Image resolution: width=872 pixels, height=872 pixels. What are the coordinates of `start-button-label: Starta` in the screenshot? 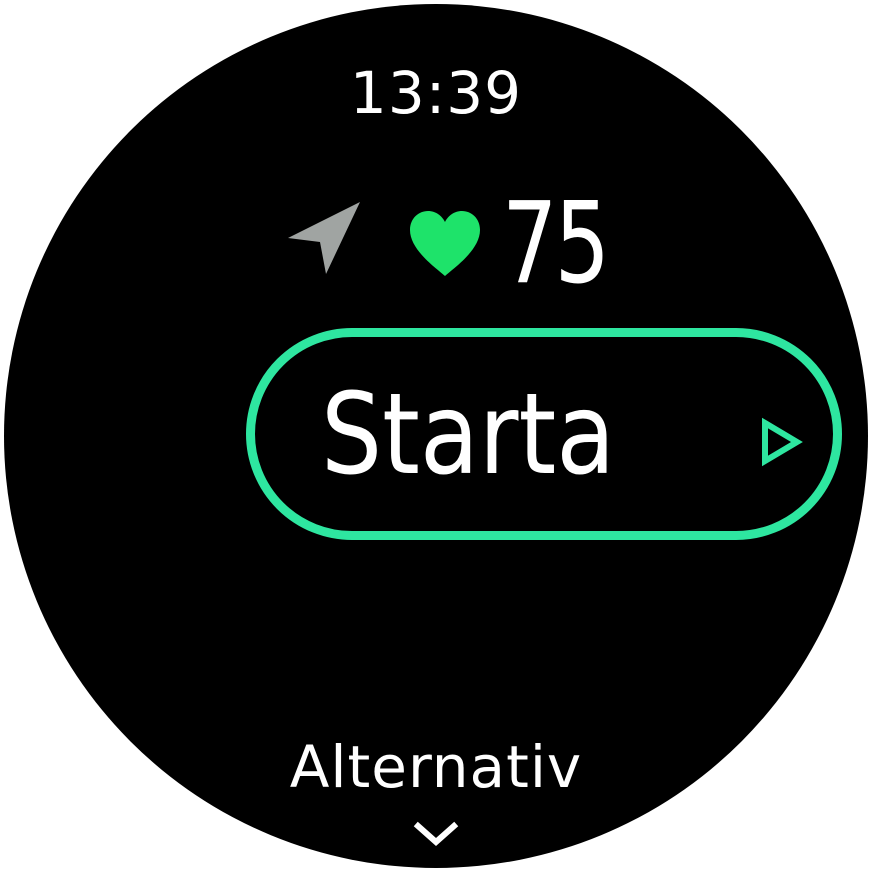 It's located at (468, 435).